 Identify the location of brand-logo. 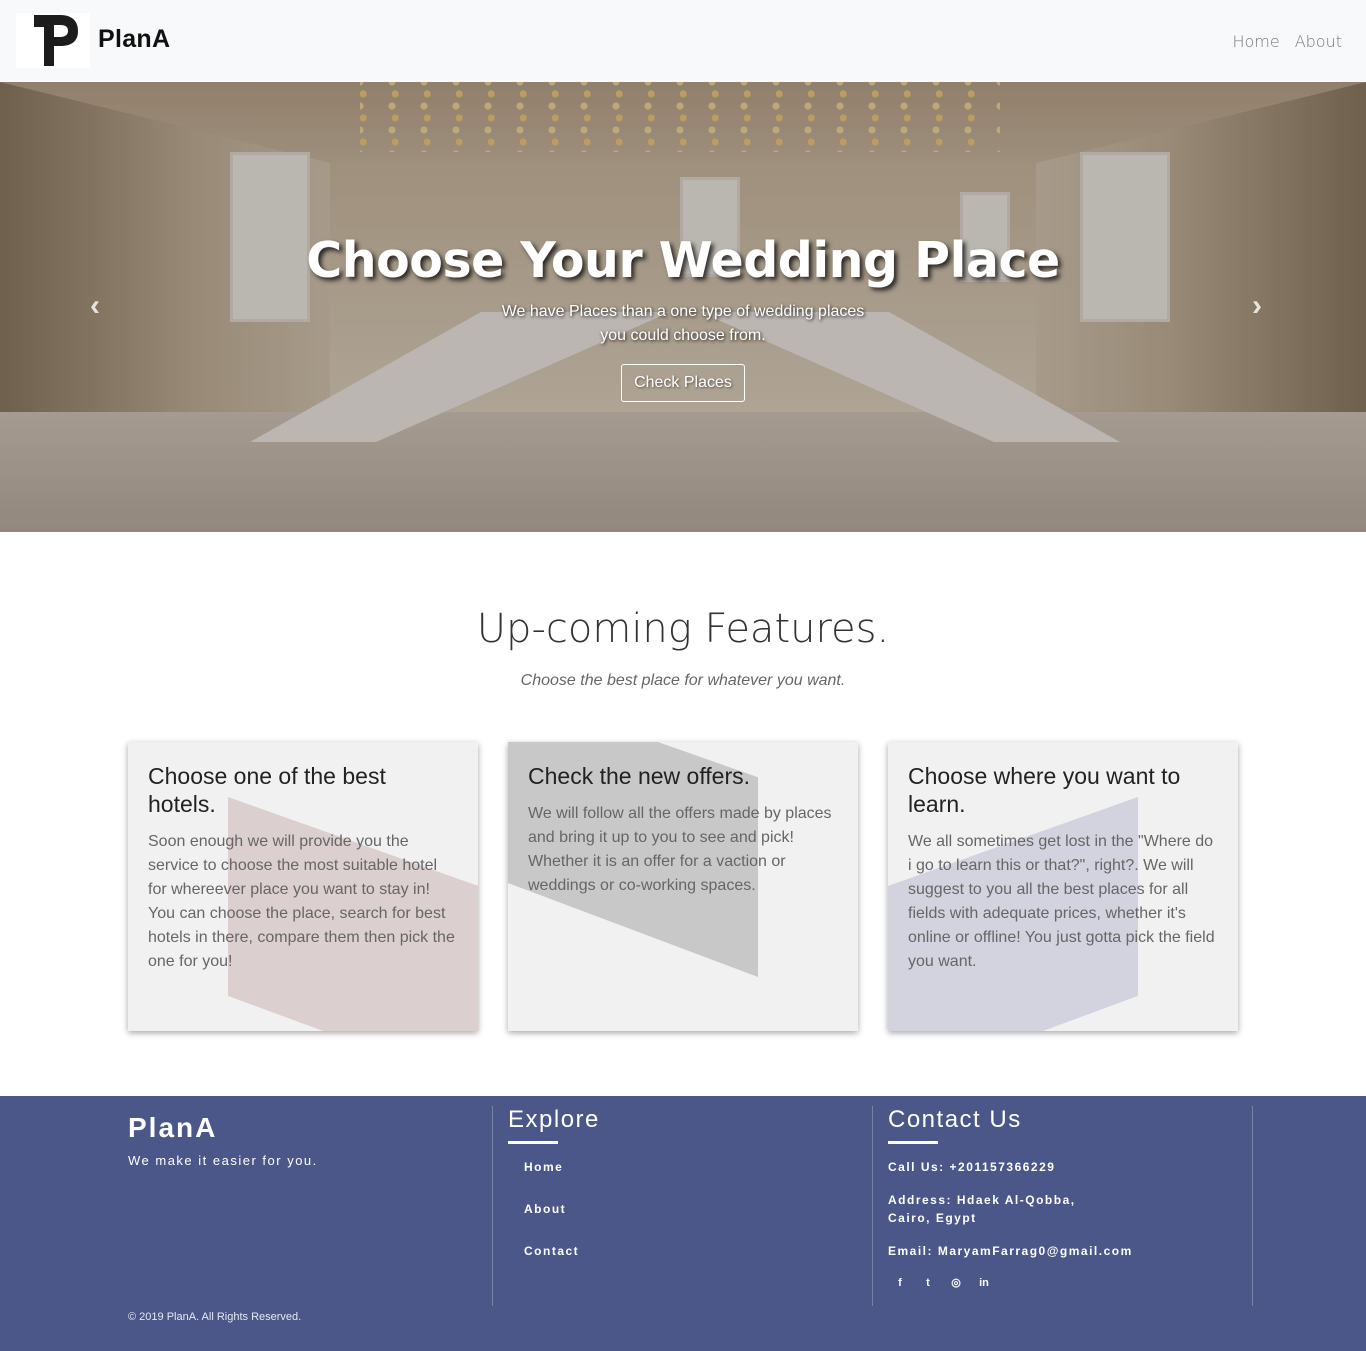
(53, 40).